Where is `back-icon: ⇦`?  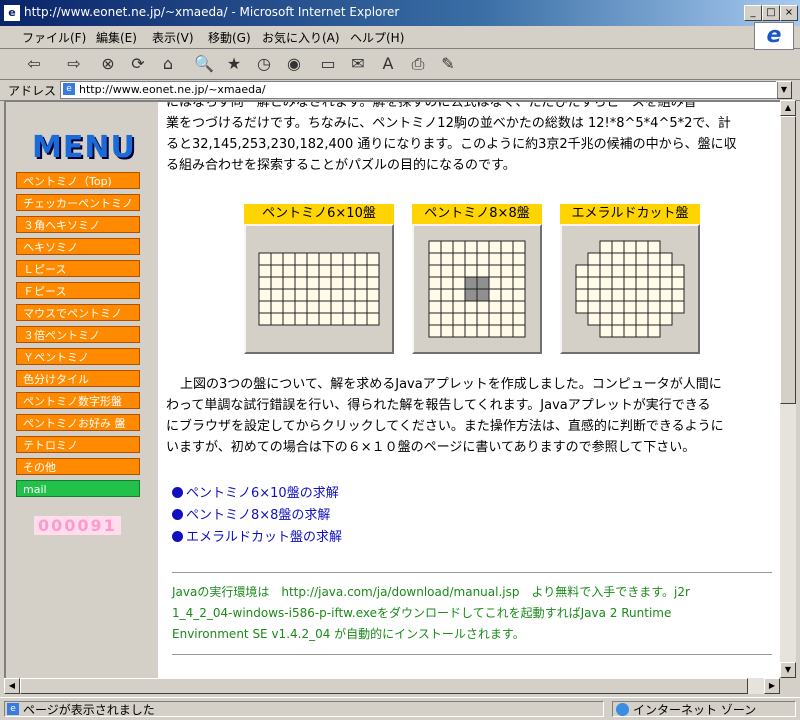 back-icon: ⇦ is located at coordinates (34, 64).